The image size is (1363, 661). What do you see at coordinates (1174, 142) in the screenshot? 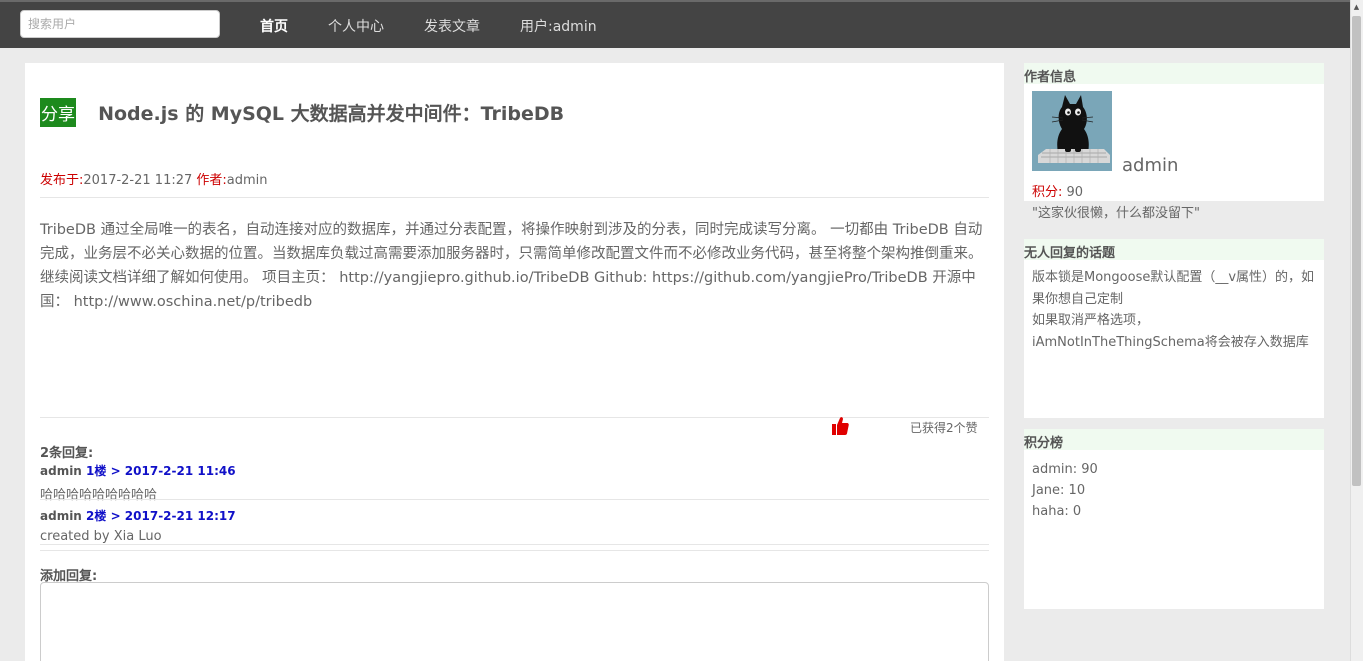
I see `author-info-panel: 作者信息 admin 积分: 90 "这家伙很懒，什么都没留下"` at bounding box center [1174, 142].